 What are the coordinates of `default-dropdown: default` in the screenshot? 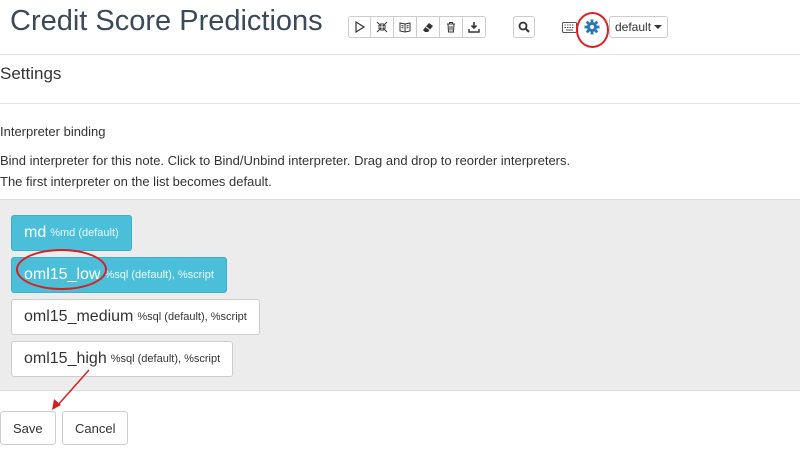 It's located at (639, 27).